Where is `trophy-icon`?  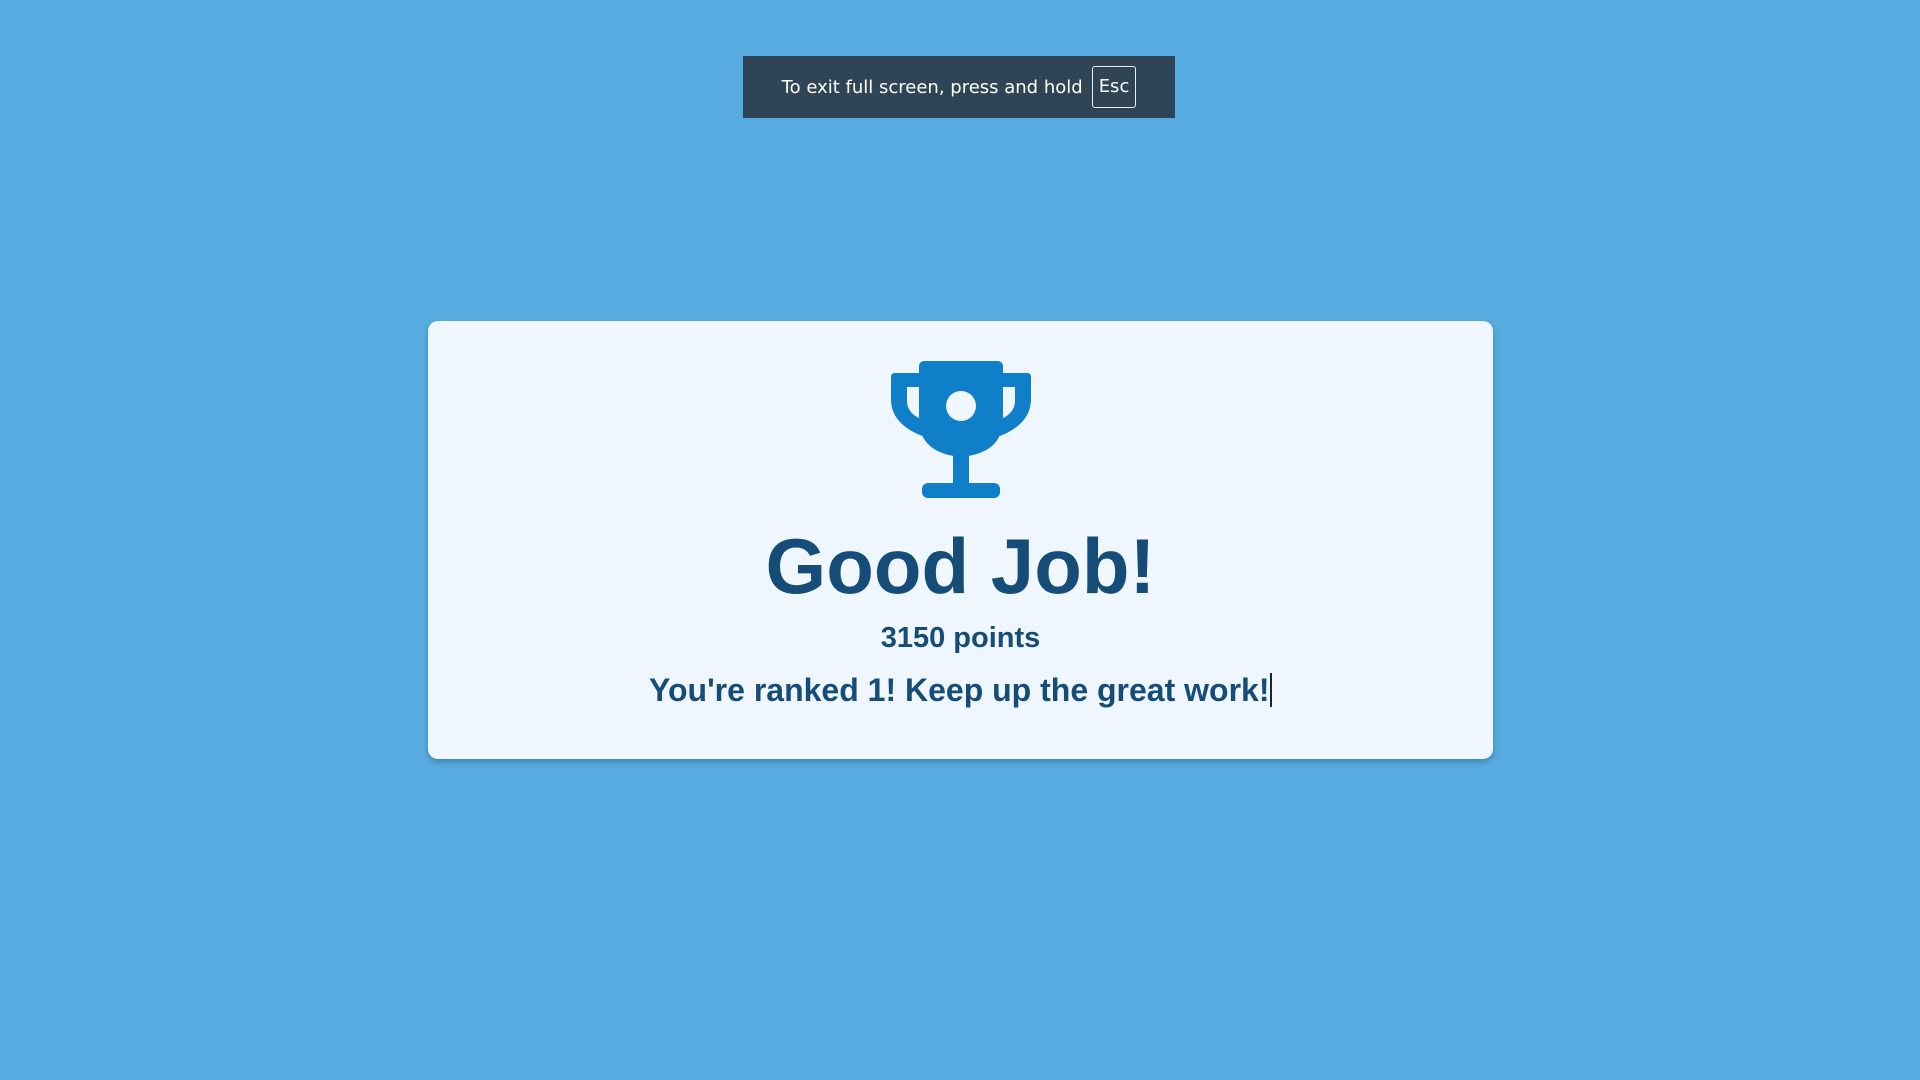 trophy-icon is located at coordinates (960, 429).